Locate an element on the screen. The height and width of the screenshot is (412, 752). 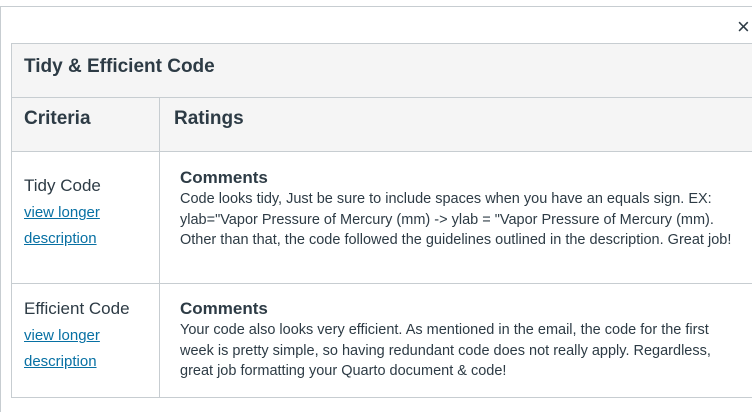
close-icon: × is located at coordinates (744, 27).